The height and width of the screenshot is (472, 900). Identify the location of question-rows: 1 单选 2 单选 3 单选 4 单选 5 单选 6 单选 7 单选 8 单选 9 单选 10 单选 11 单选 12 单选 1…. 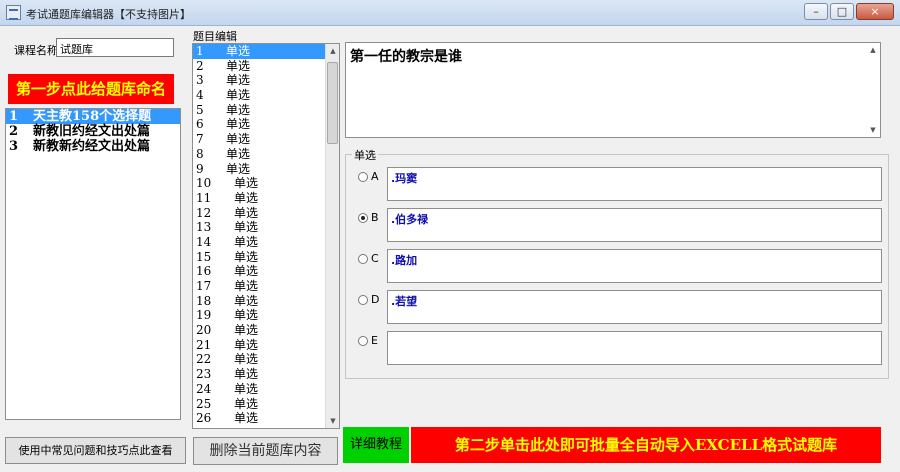
(259, 235).